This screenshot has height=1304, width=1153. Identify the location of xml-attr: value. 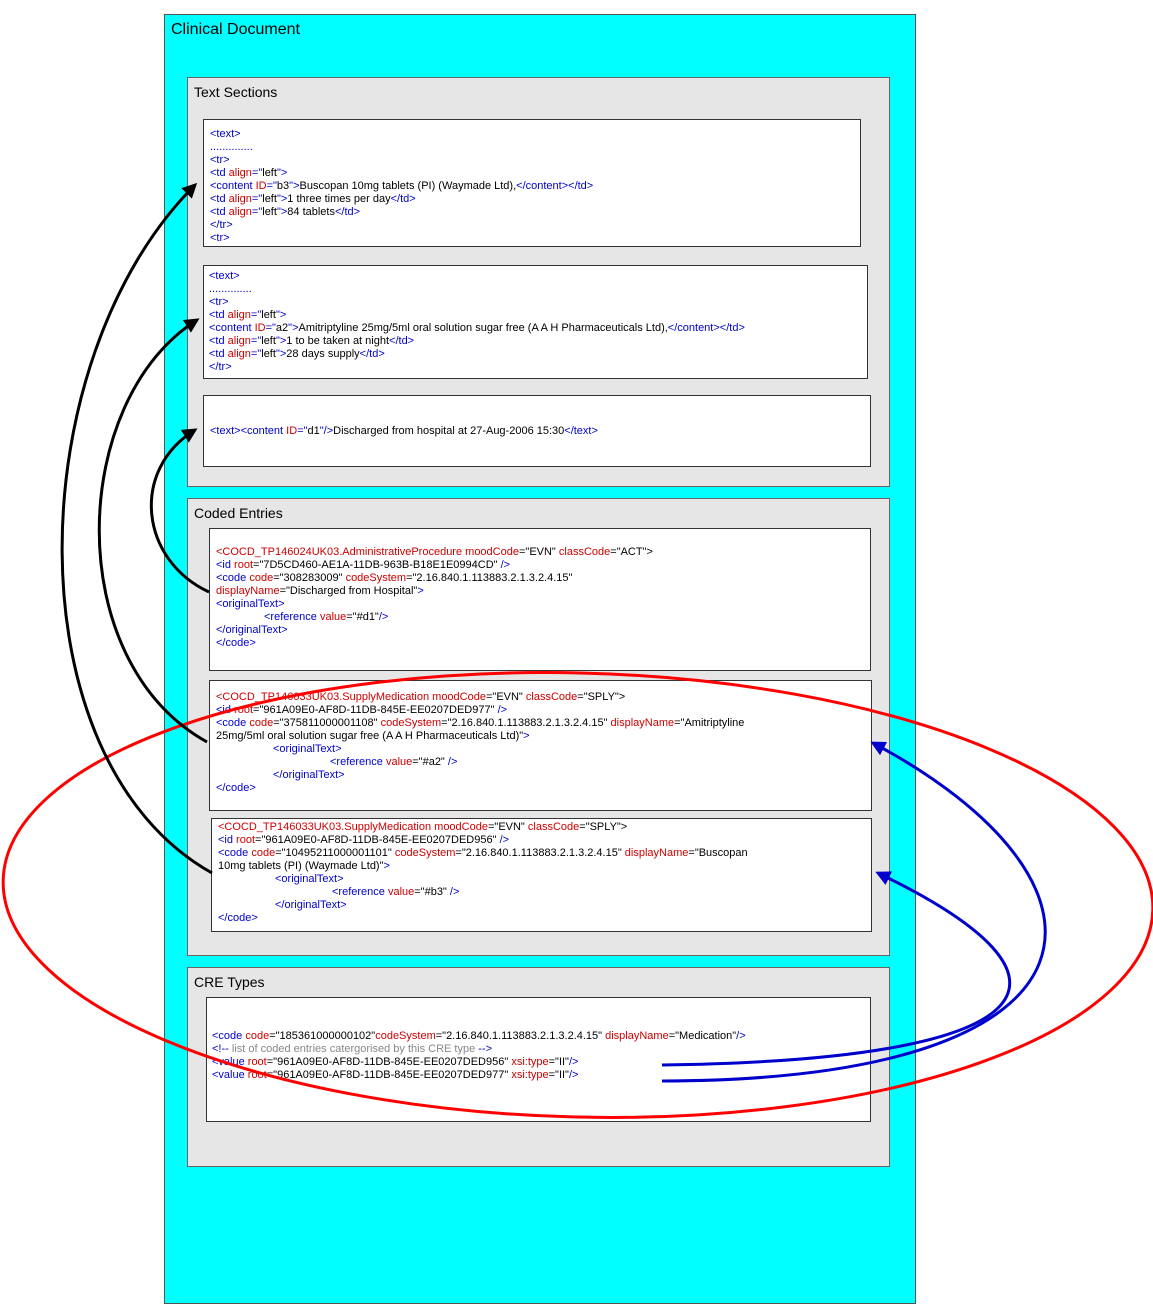
(333, 617).